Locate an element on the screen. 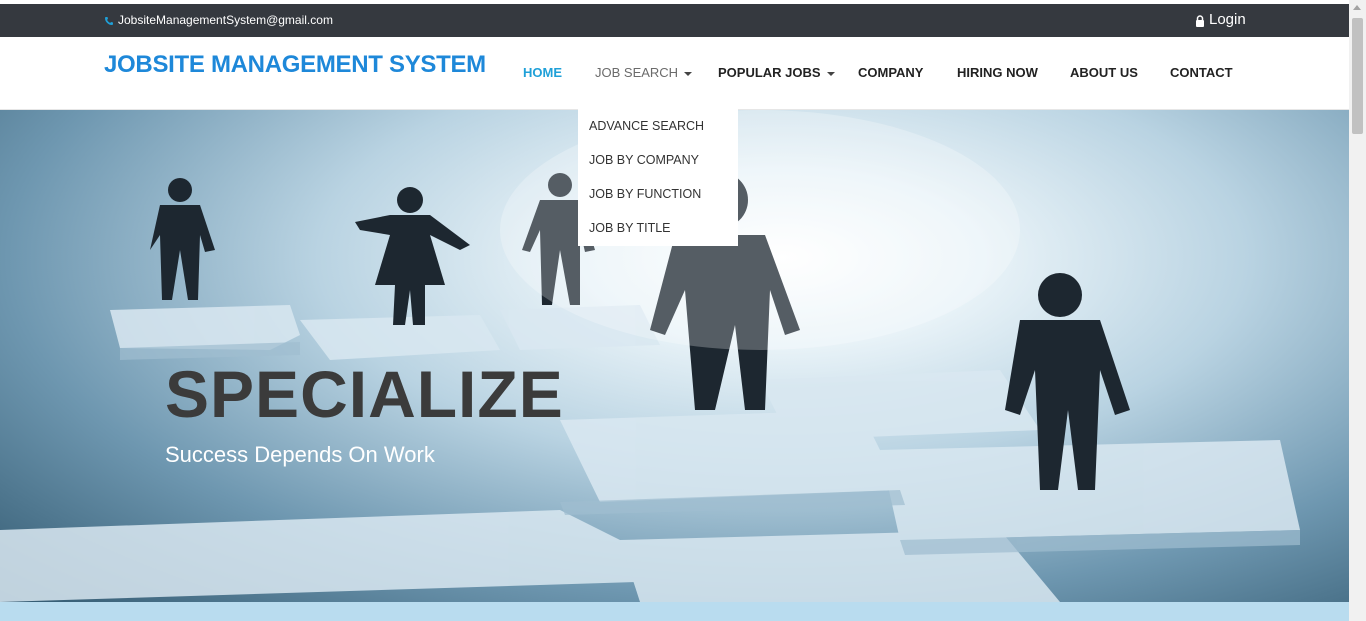  nav-company: COMPANY is located at coordinates (890, 72).